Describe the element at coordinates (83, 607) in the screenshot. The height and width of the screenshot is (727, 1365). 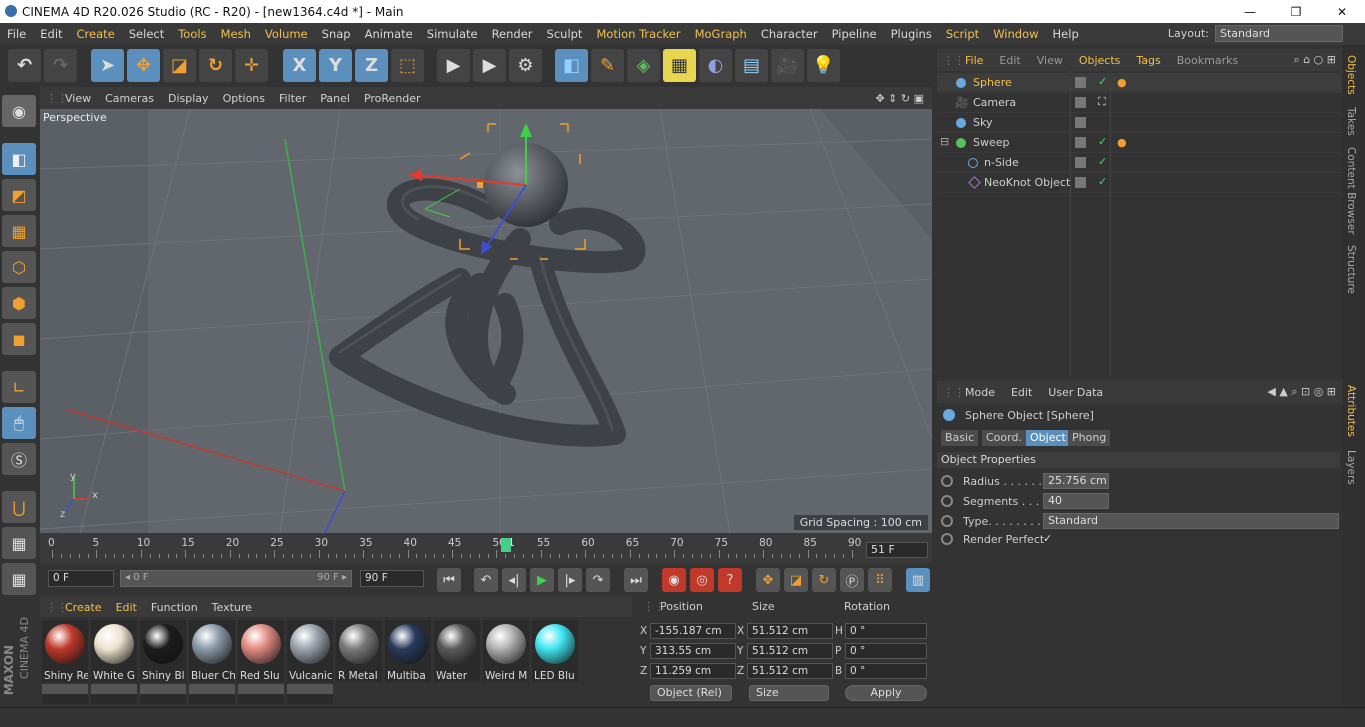
I see `material-menu-create: Create` at that location.